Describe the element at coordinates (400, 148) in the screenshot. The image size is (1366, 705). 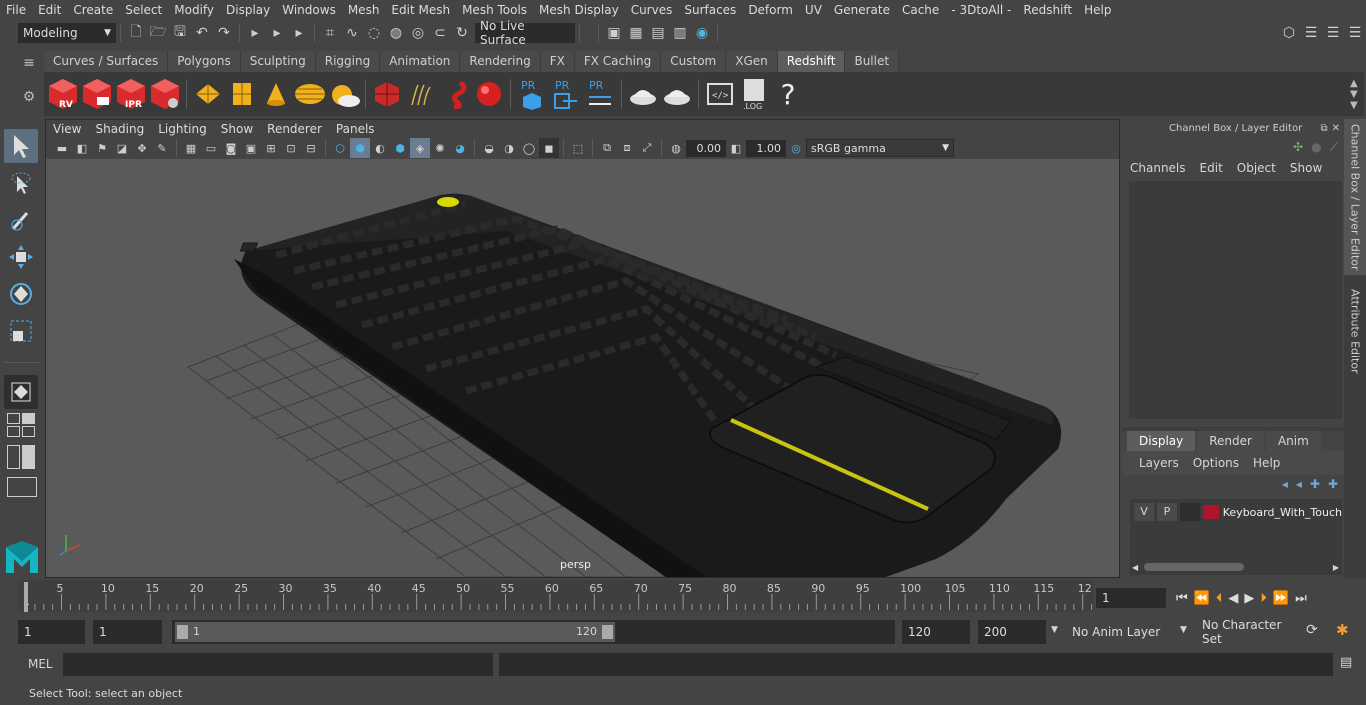
I see `wireframe-on-shaded-icon: ⬢` at that location.